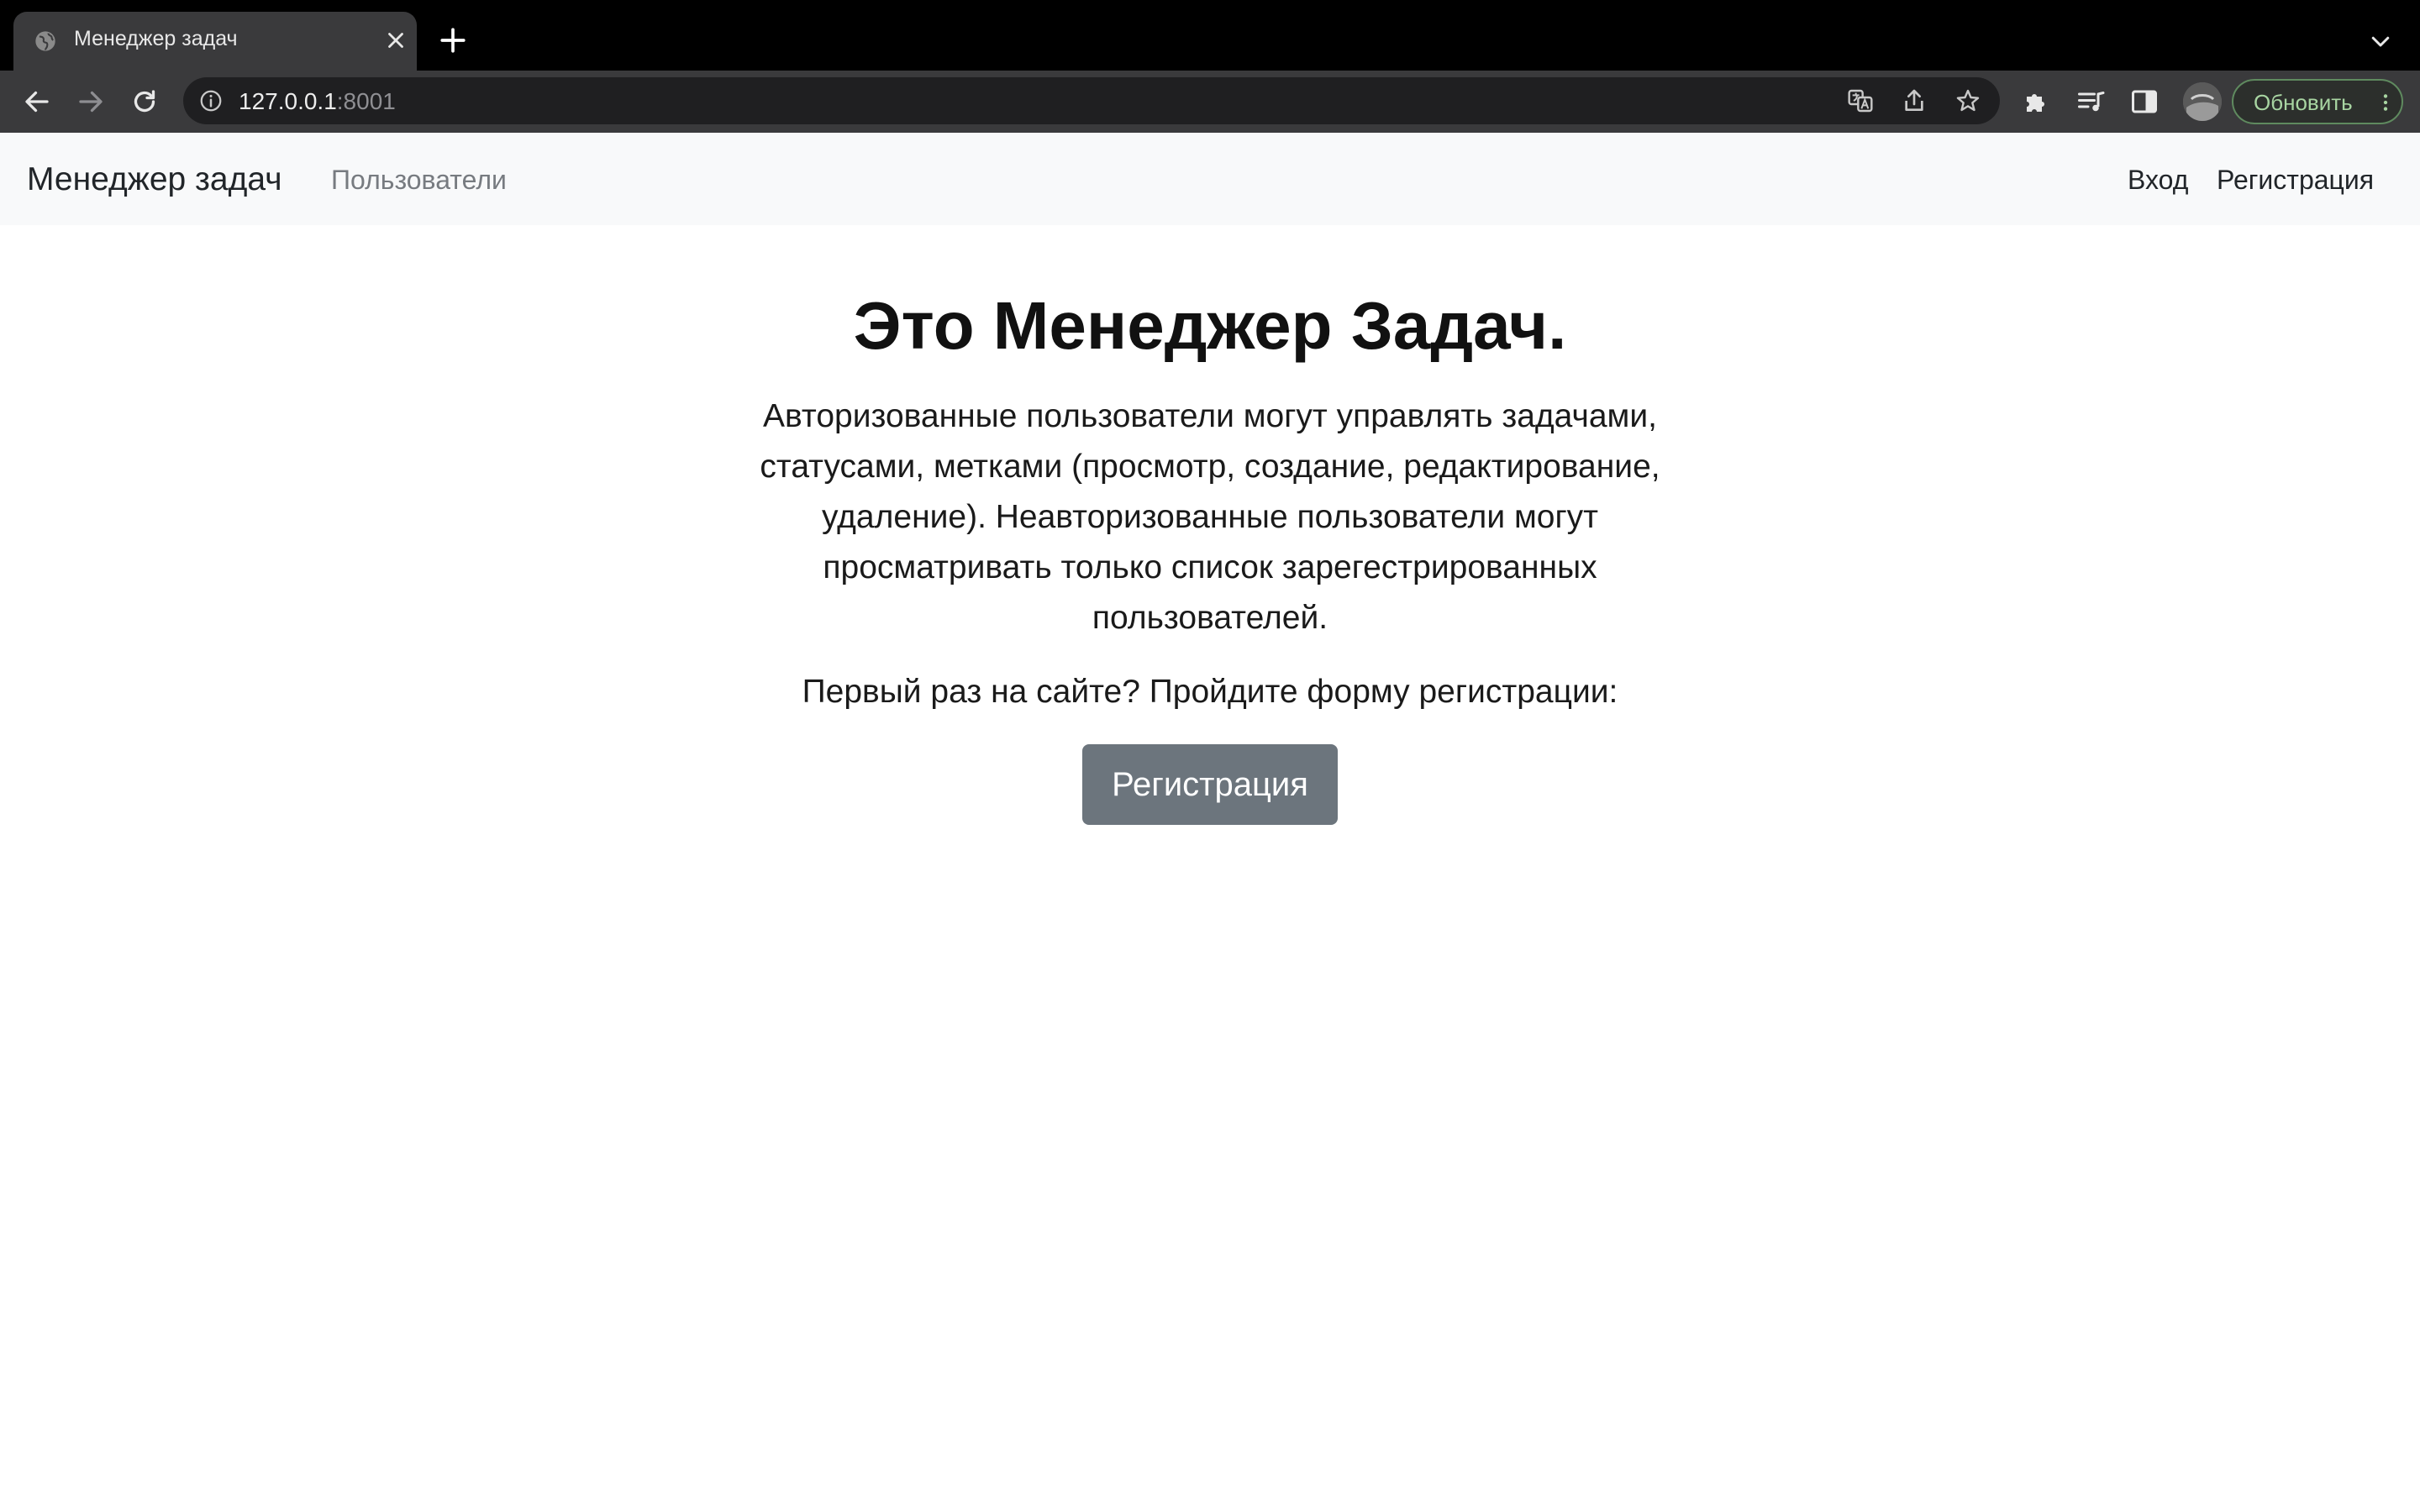 The height and width of the screenshot is (1512, 2420). What do you see at coordinates (2037, 102) in the screenshot?
I see `puzzle-icon` at bounding box center [2037, 102].